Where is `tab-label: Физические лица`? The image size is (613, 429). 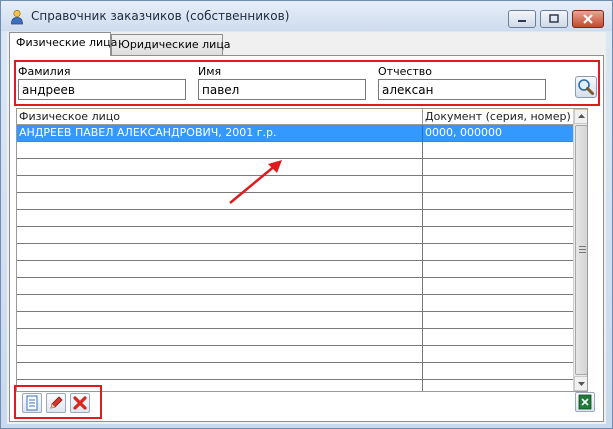
tab-label: Физические лица is located at coordinates (67, 42).